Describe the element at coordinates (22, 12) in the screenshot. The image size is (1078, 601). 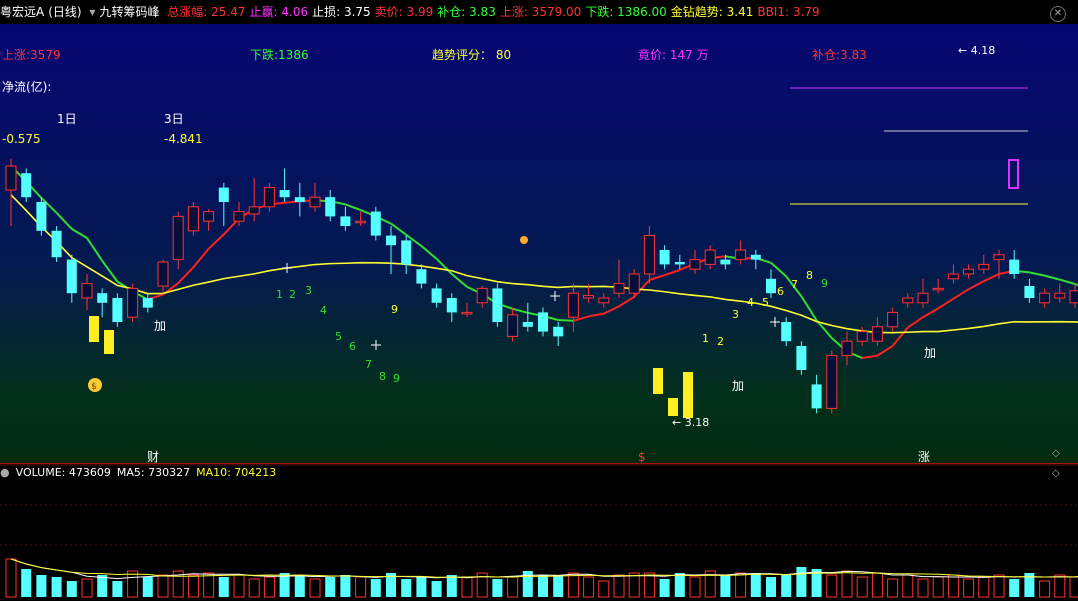
I see `stock-name: 粤宏远A` at that location.